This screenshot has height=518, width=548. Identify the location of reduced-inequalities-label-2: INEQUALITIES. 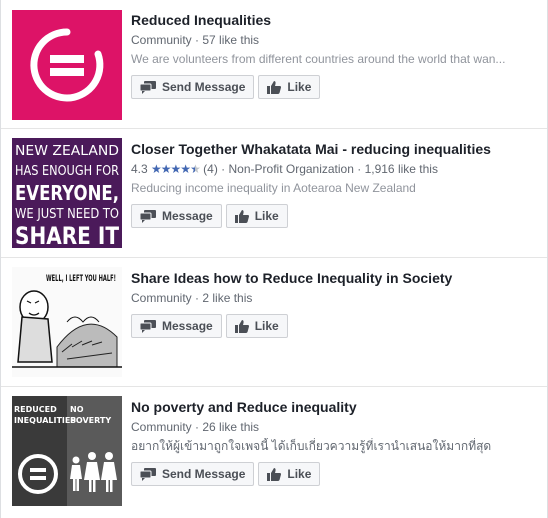
(45, 420).